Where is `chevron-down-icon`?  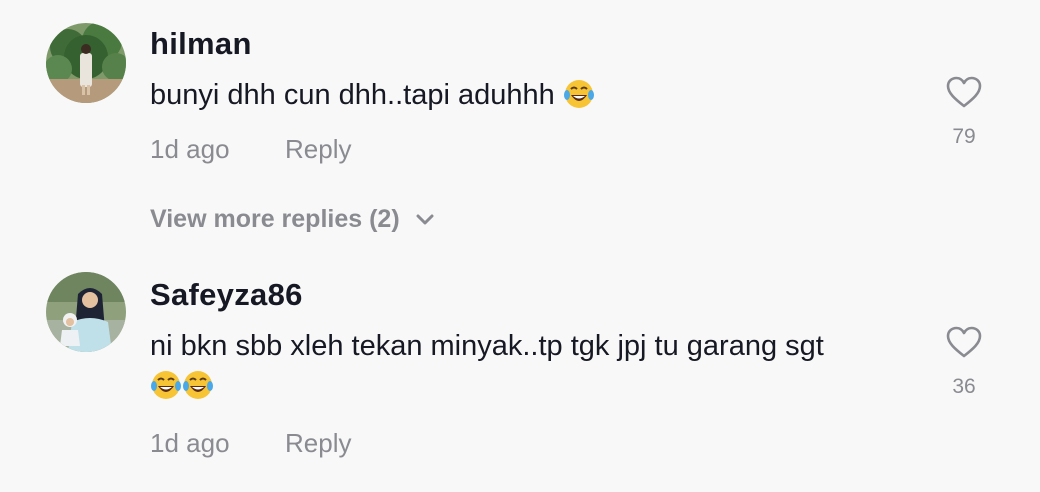
chevron-down-icon is located at coordinates (425, 219).